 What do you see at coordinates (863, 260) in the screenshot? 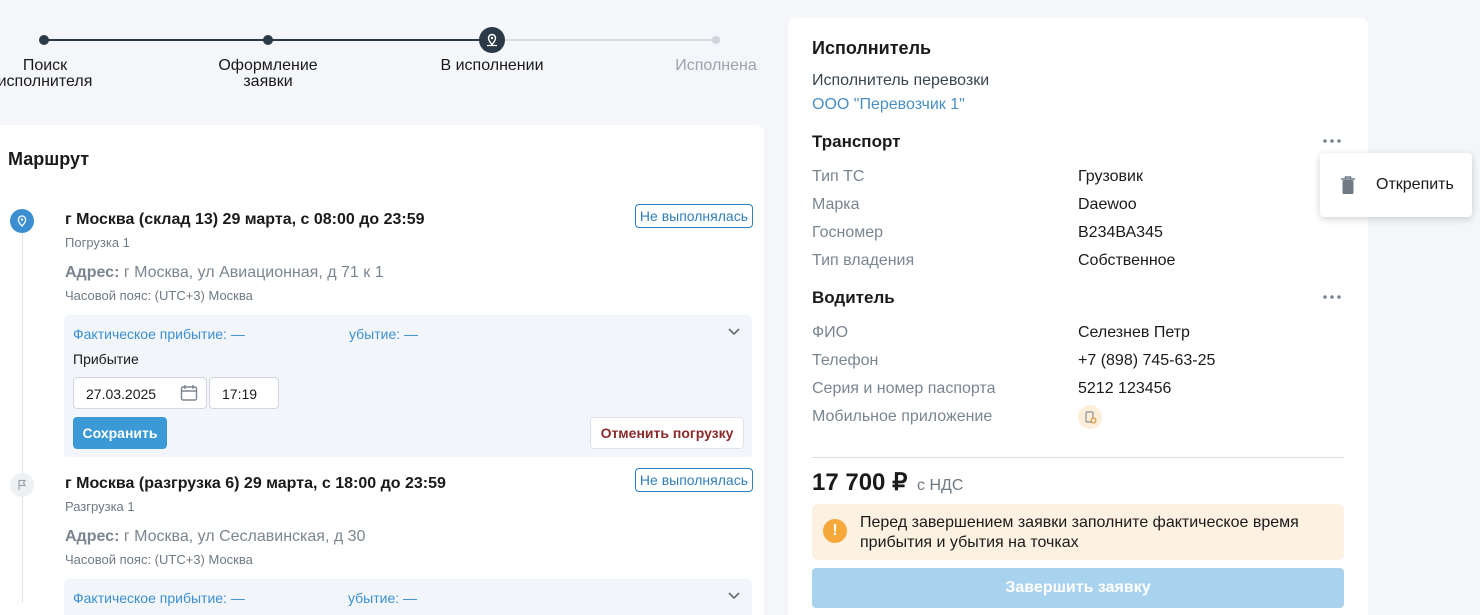
I see `transport-ownership-key: Тип владения` at bounding box center [863, 260].